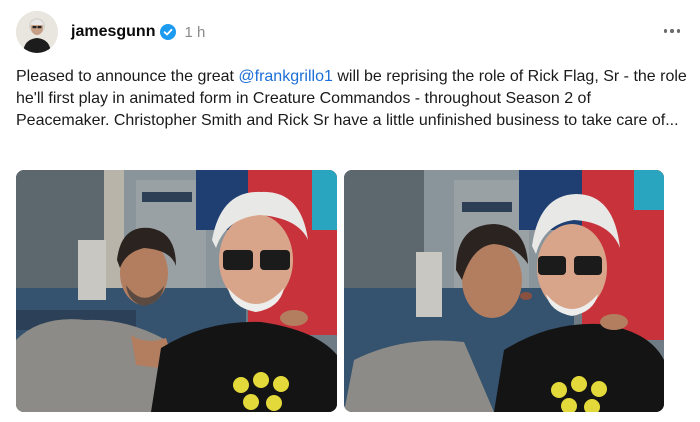 This screenshot has width=700, height=422. What do you see at coordinates (168, 32) in the screenshot?
I see `verified-badge-icon` at bounding box center [168, 32].